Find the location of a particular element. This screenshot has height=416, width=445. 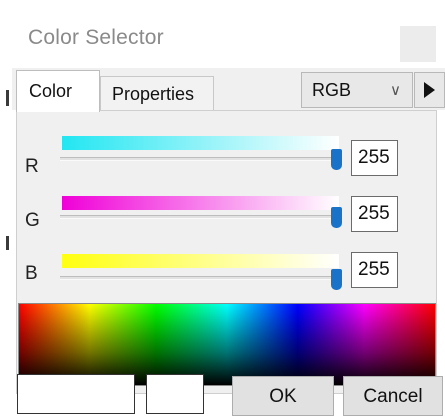

slider-track-b is located at coordinates (201, 278).